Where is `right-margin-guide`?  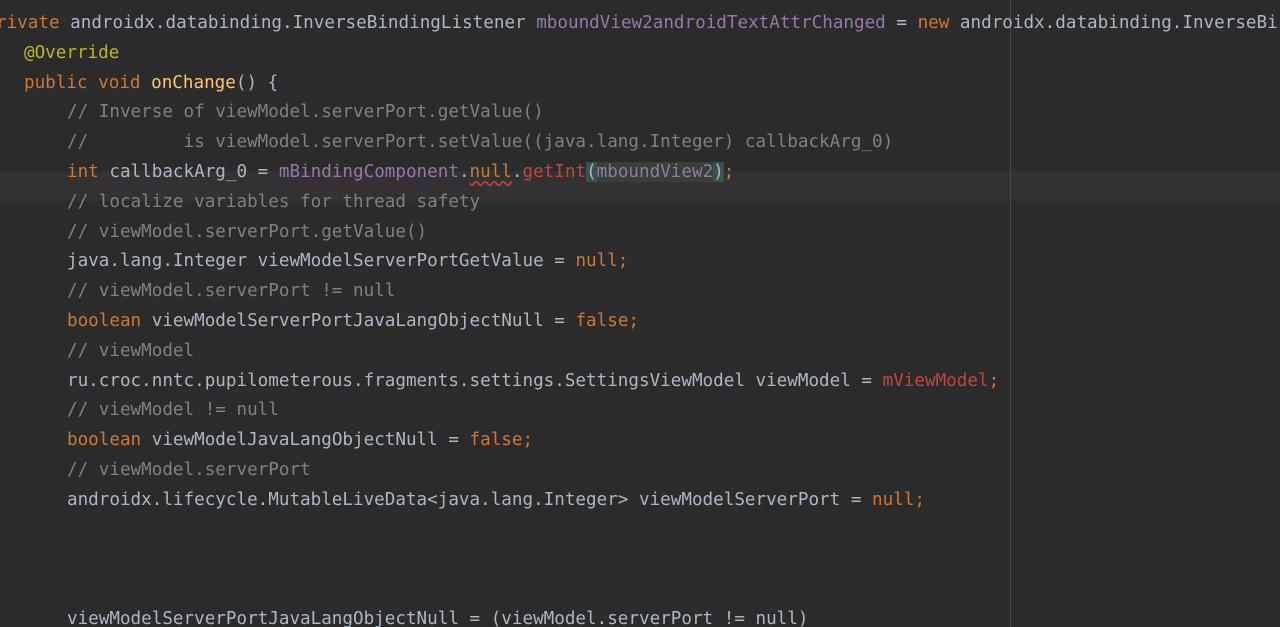
right-margin-guide is located at coordinates (1010, 313).